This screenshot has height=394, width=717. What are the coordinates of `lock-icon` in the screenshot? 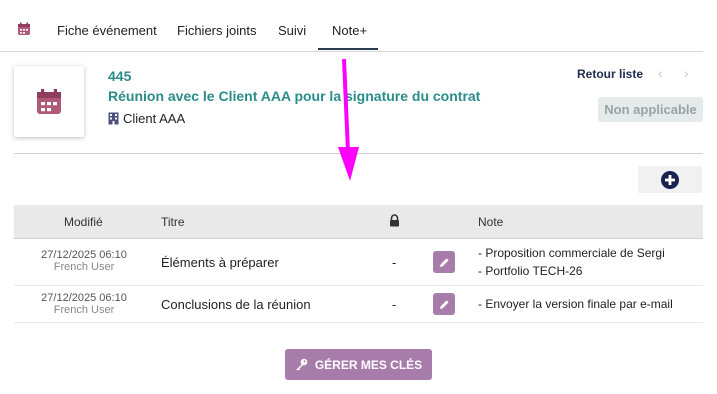 It's located at (394, 222).